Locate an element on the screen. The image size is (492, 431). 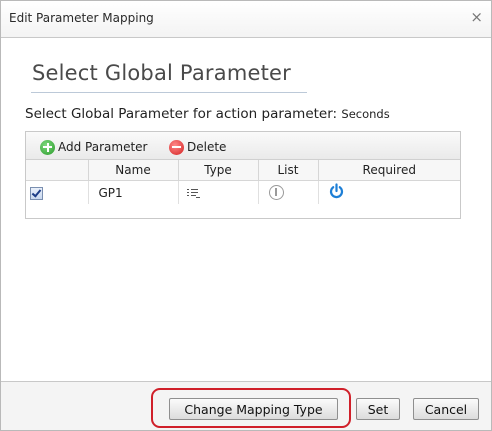
power-icon is located at coordinates (336, 192).